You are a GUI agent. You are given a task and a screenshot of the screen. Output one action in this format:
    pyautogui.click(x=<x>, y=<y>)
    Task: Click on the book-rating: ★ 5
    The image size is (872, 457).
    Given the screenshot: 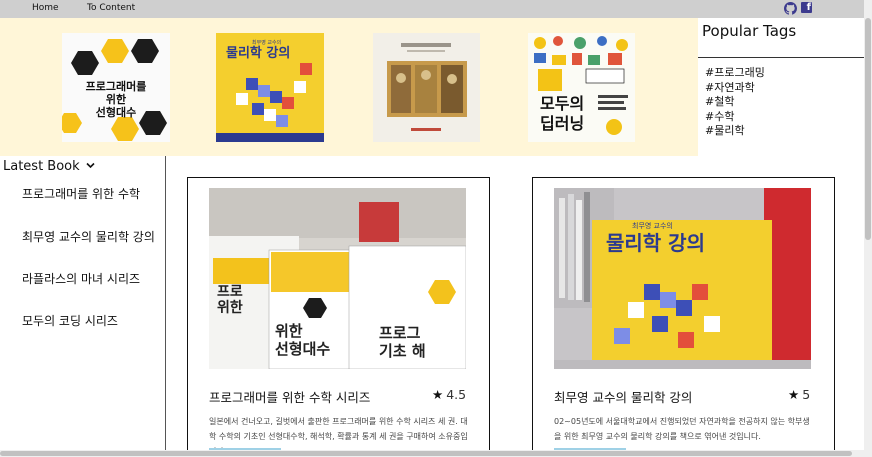 What is the action you would take?
    pyautogui.click(x=799, y=394)
    